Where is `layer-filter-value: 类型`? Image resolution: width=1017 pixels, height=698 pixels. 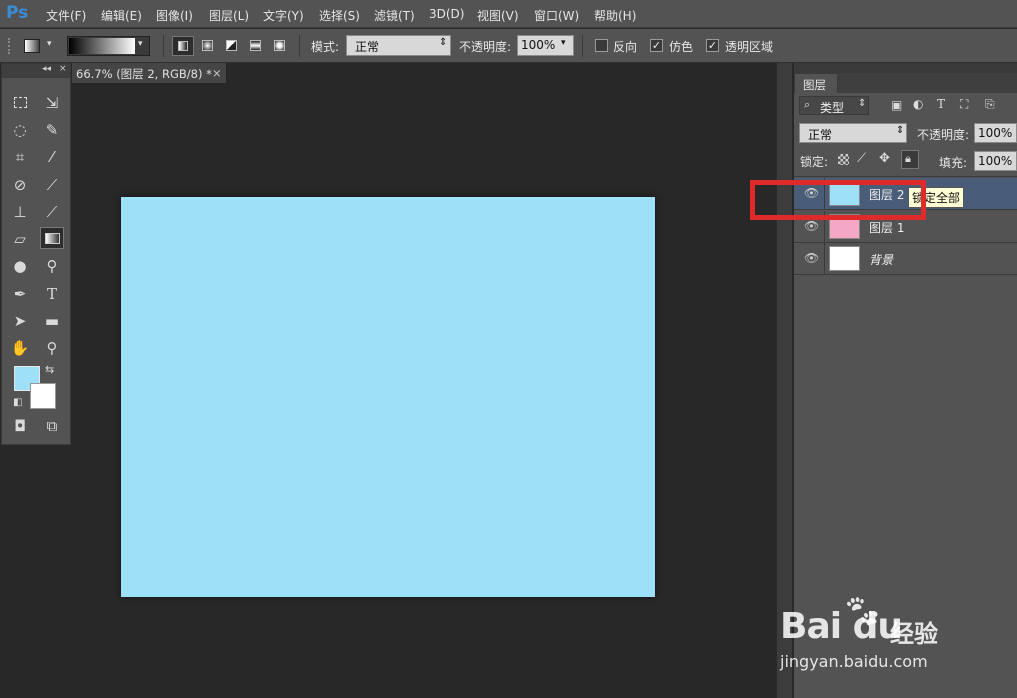 layer-filter-value: 类型 is located at coordinates (832, 108).